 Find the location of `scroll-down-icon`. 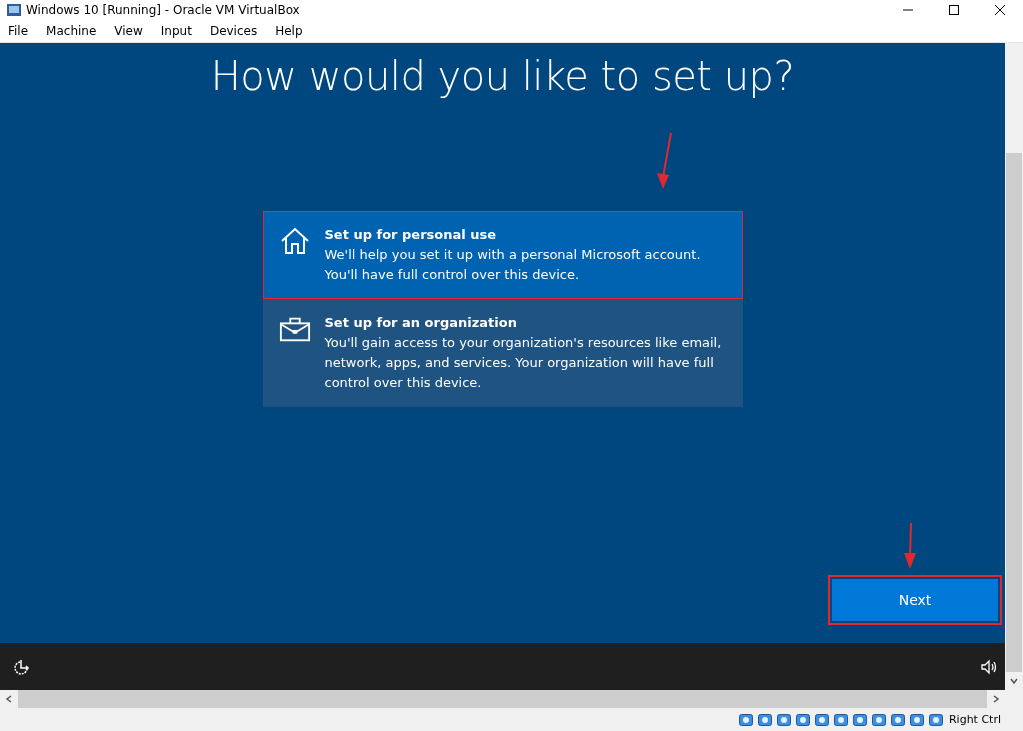

scroll-down-icon is located at coordinates (1014, 681).